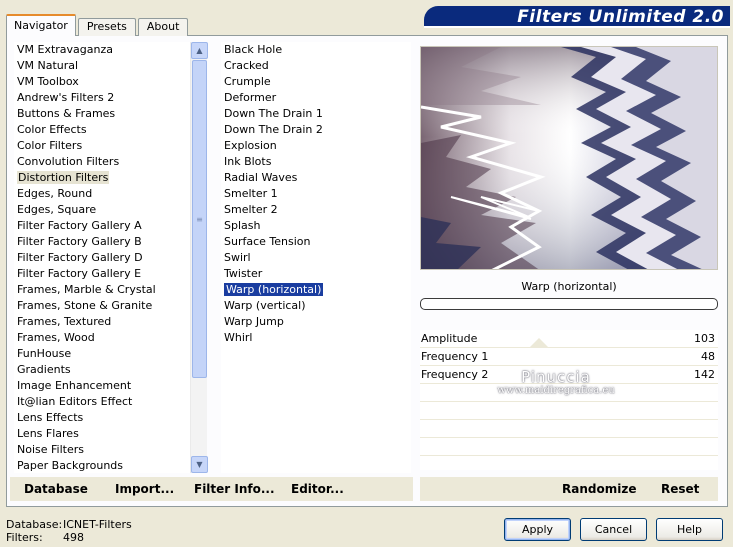  I want to click on category-item-label: VM Extravaganza, so click(65, 49).